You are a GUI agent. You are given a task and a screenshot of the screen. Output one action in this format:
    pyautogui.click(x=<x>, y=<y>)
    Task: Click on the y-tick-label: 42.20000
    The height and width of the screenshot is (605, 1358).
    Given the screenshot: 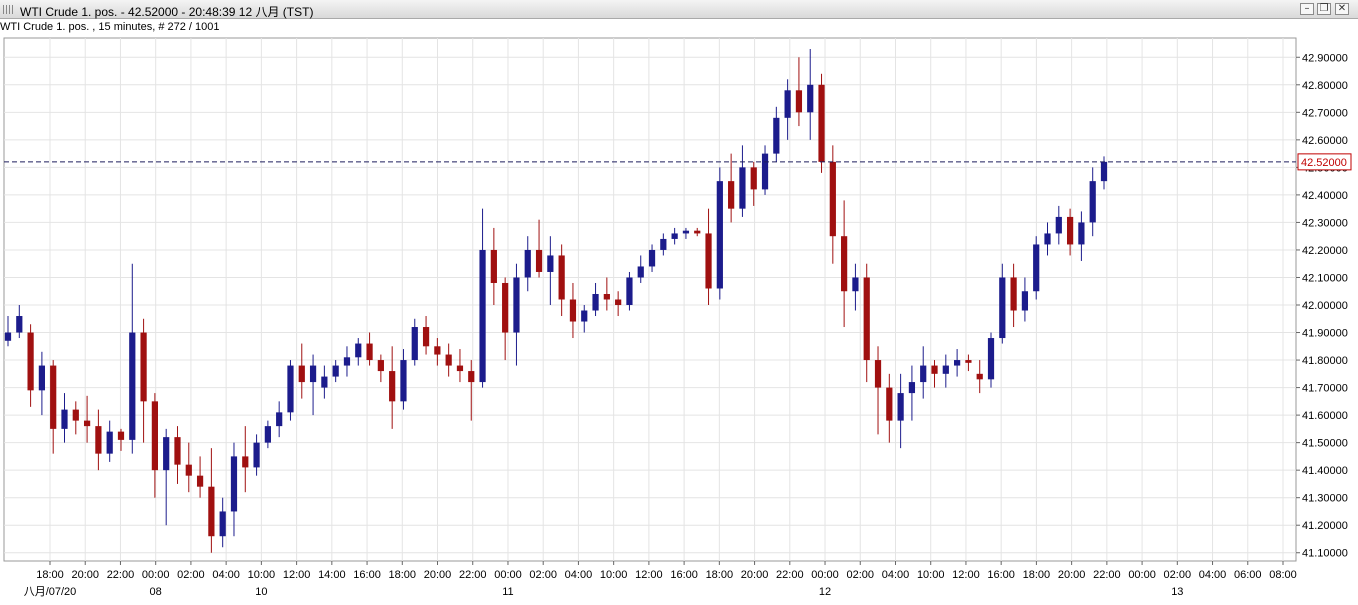 What is the action you would take?
    pyautogui.click(x=1325, y=251)
    